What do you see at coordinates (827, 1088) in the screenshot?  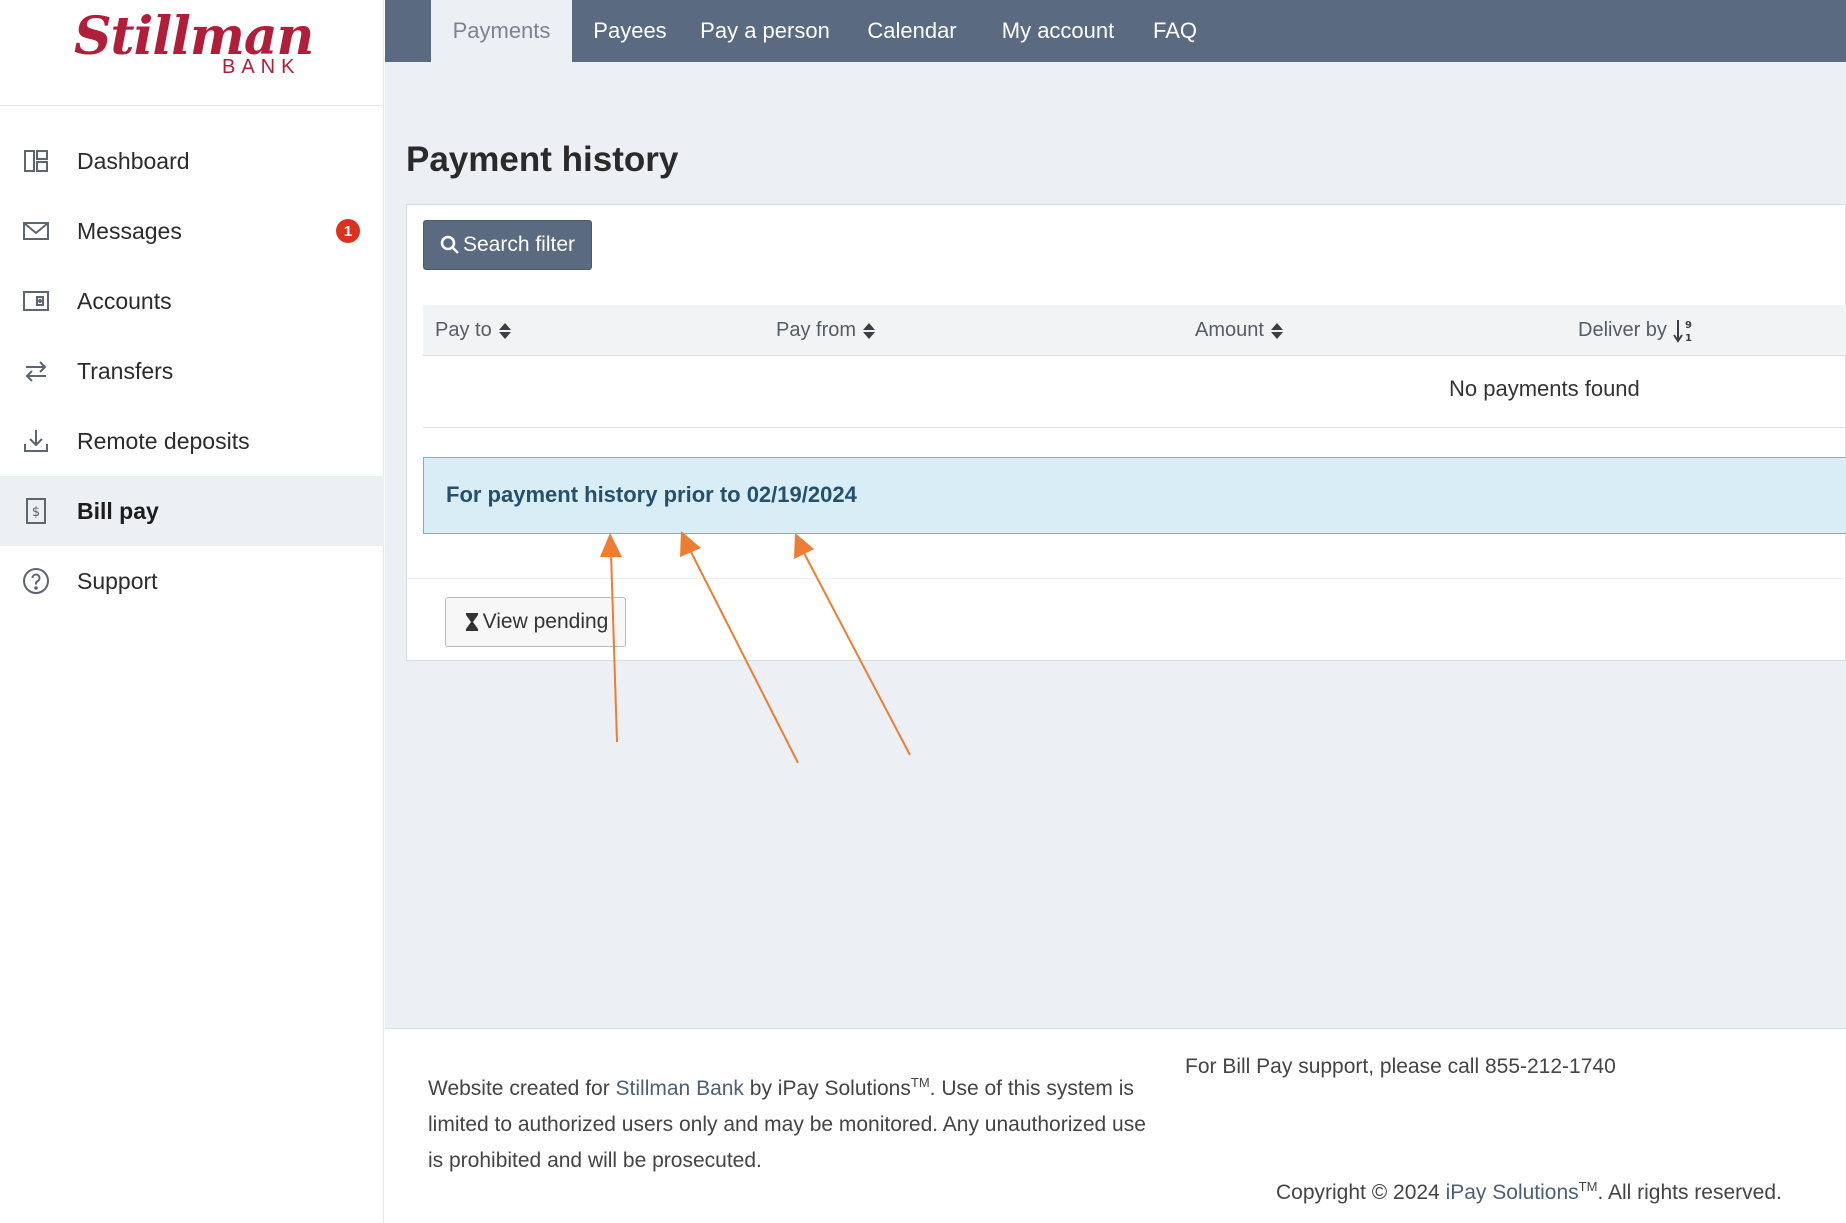 I see `footer-created-mid: by iPay Solutions` at bounding box center [827, 1088].